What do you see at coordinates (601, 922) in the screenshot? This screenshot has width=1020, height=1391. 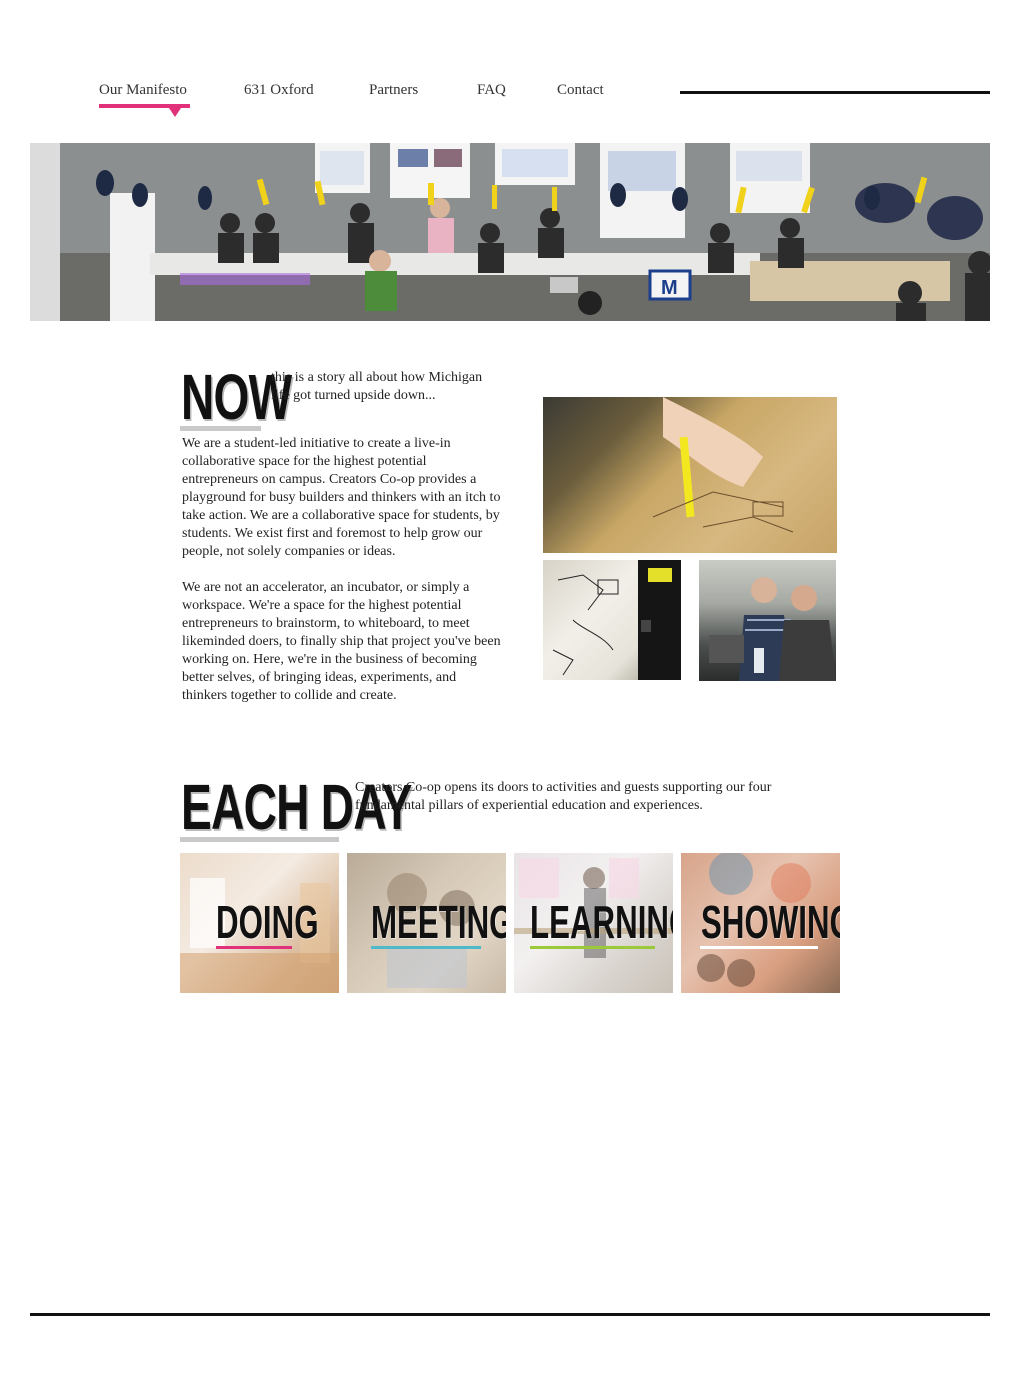 I see `pillar-learning-label: LEARNING` at bounding box center [601, 922].